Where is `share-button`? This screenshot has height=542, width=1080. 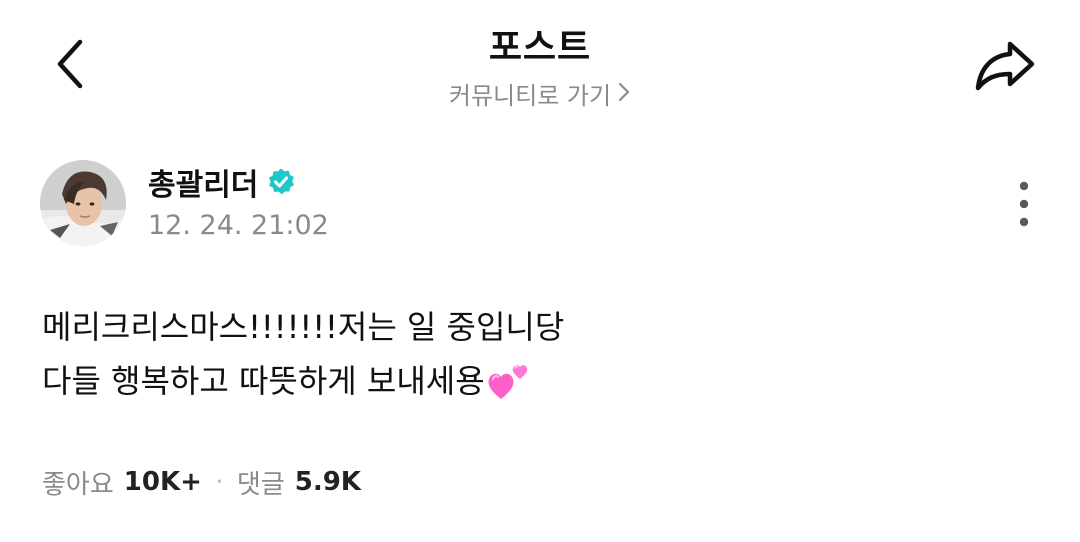
share-button is located at coordinates (1006, 66).